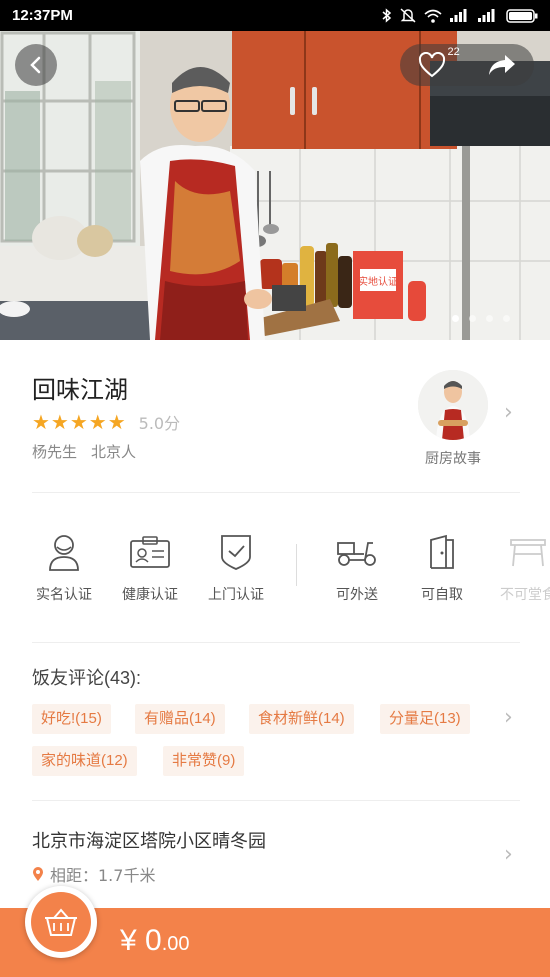 This screenshot has width=550, height=977. What do you see at coordinates (522, 15) in the screenshot?
I see `battery-icon` at bounding box center [522, 15].